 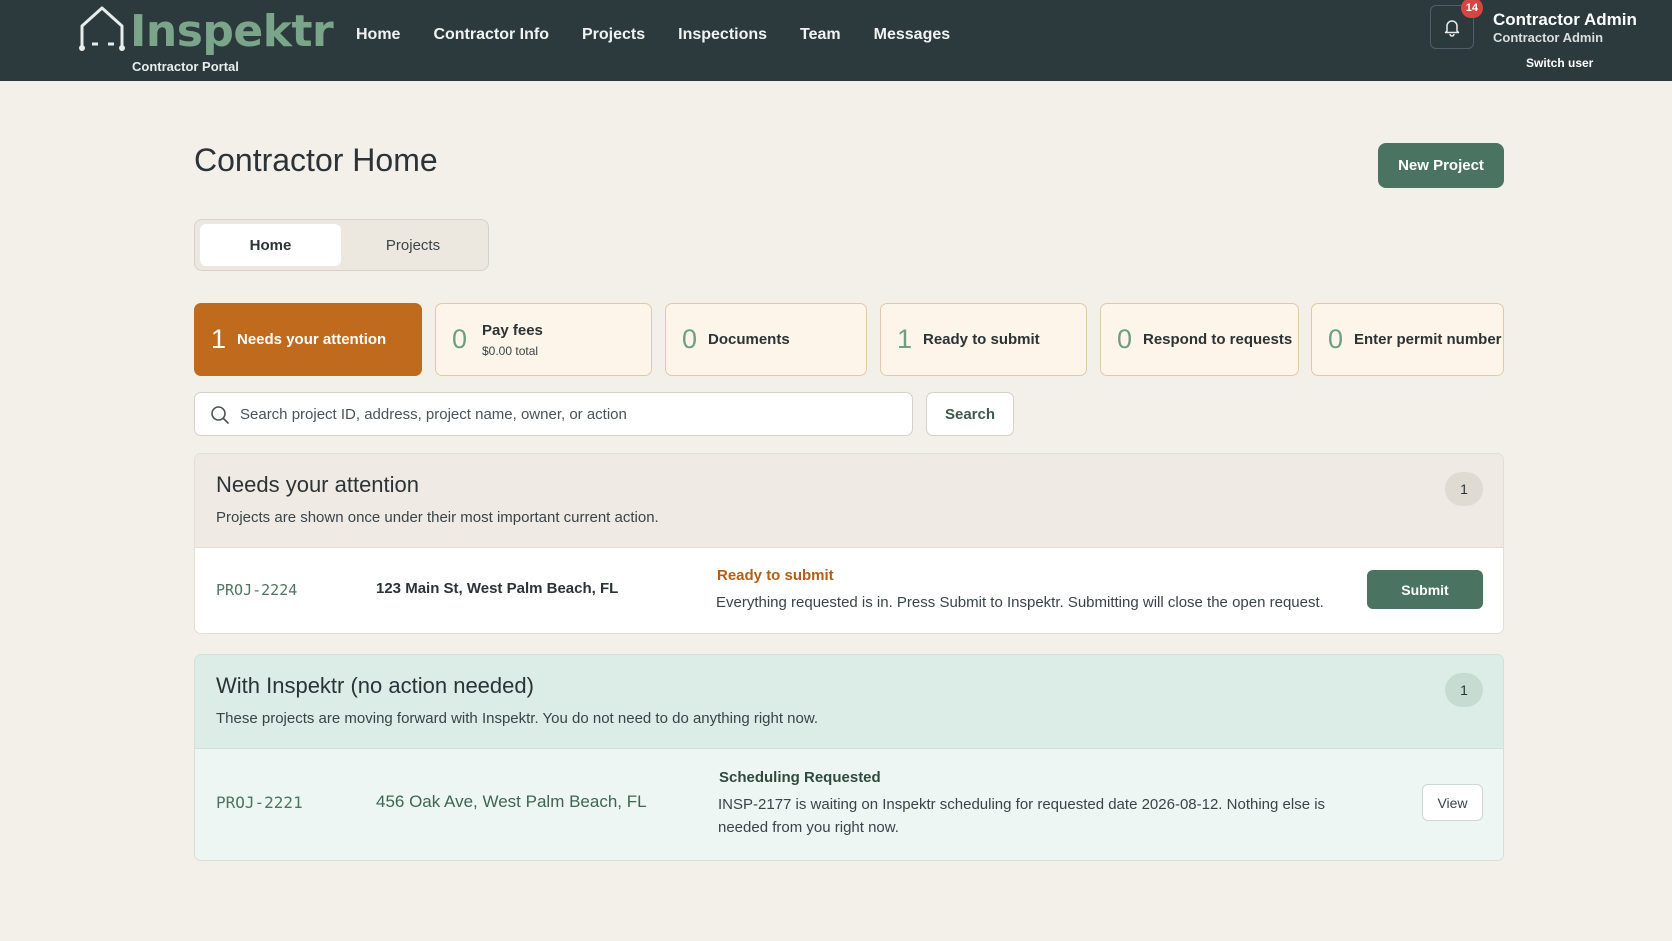 I want to click on brand-subtitle: Contractor Portal, so click(x=185, y=66).